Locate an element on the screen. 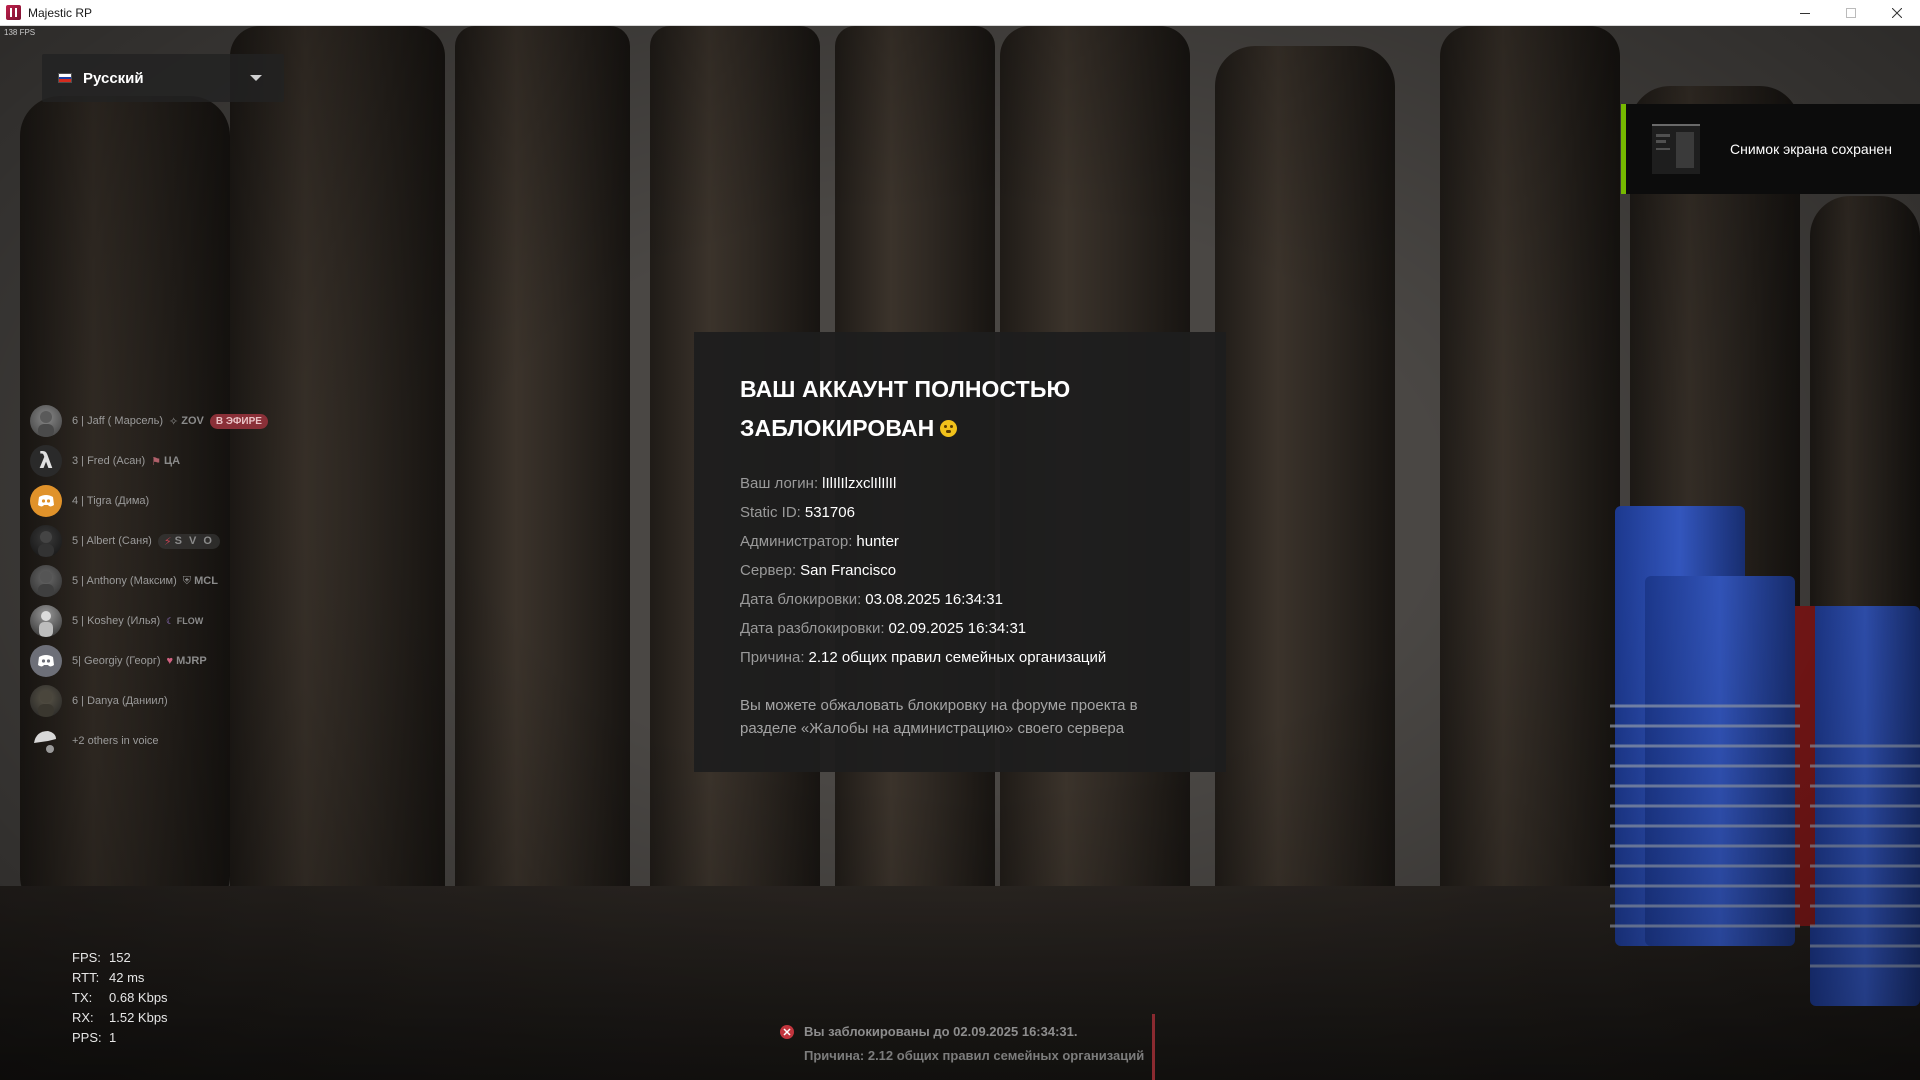  maximize-button is located at coordinates (1851, 13).